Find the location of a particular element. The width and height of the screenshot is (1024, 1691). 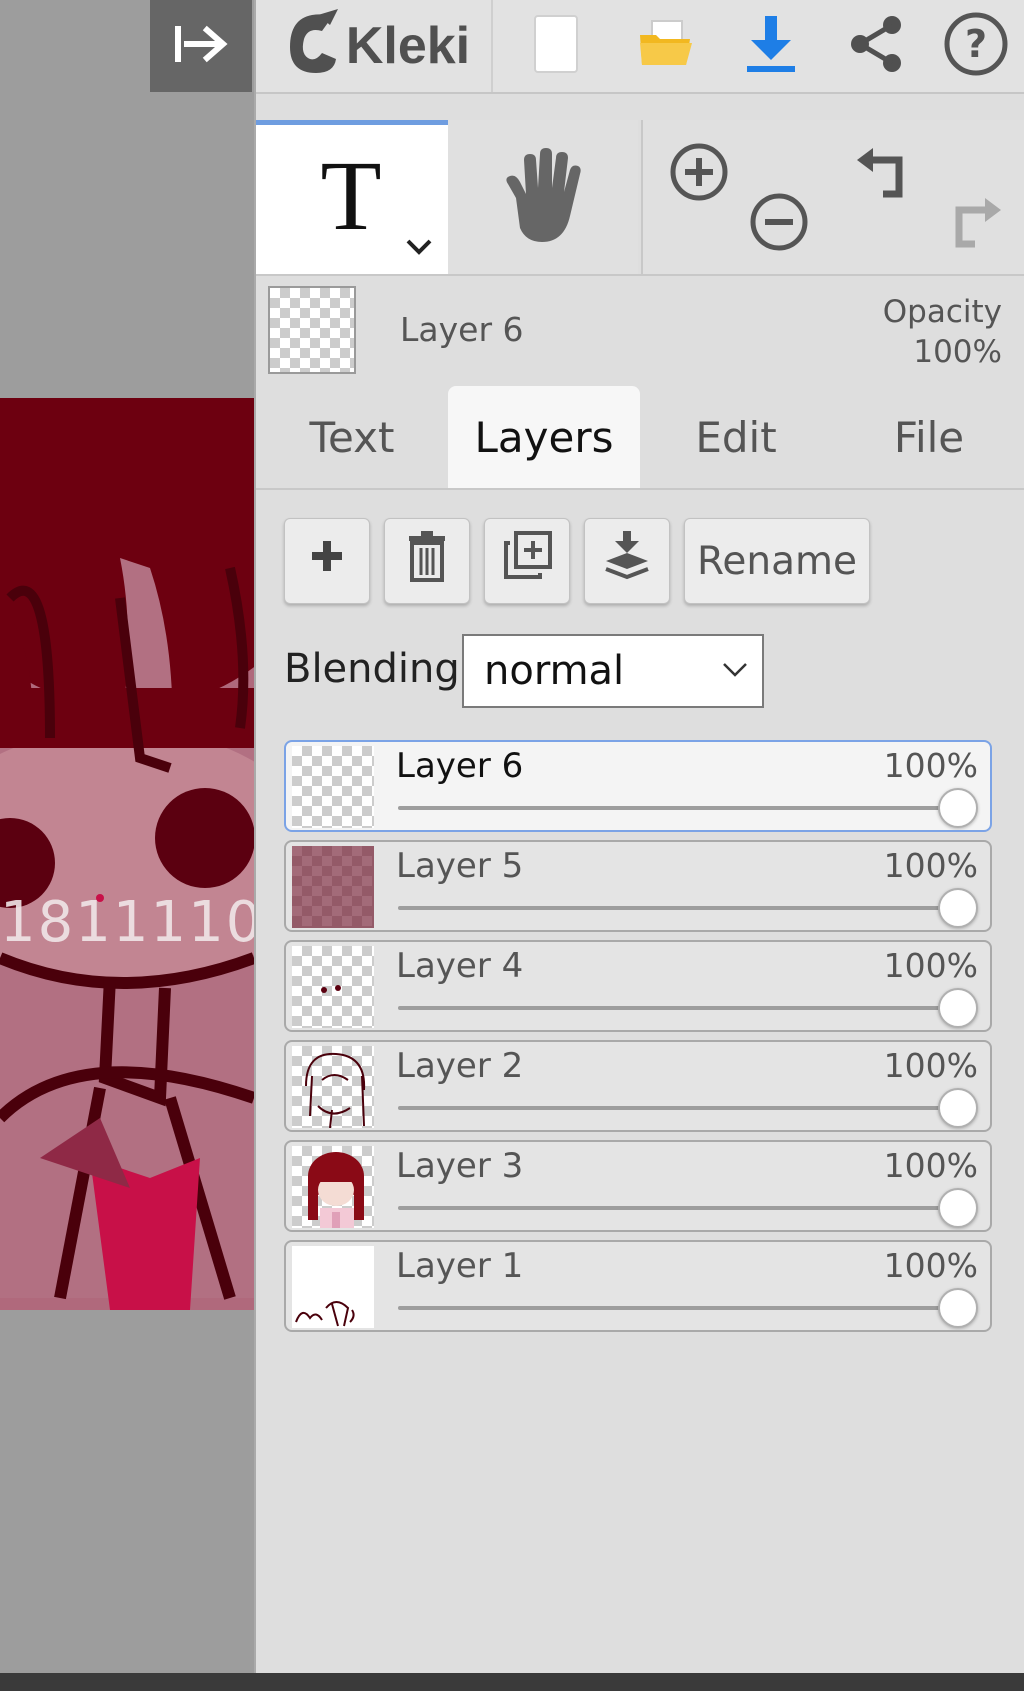

current-layer-opacity: Opacity 100% is located at coordinates (942, 332).